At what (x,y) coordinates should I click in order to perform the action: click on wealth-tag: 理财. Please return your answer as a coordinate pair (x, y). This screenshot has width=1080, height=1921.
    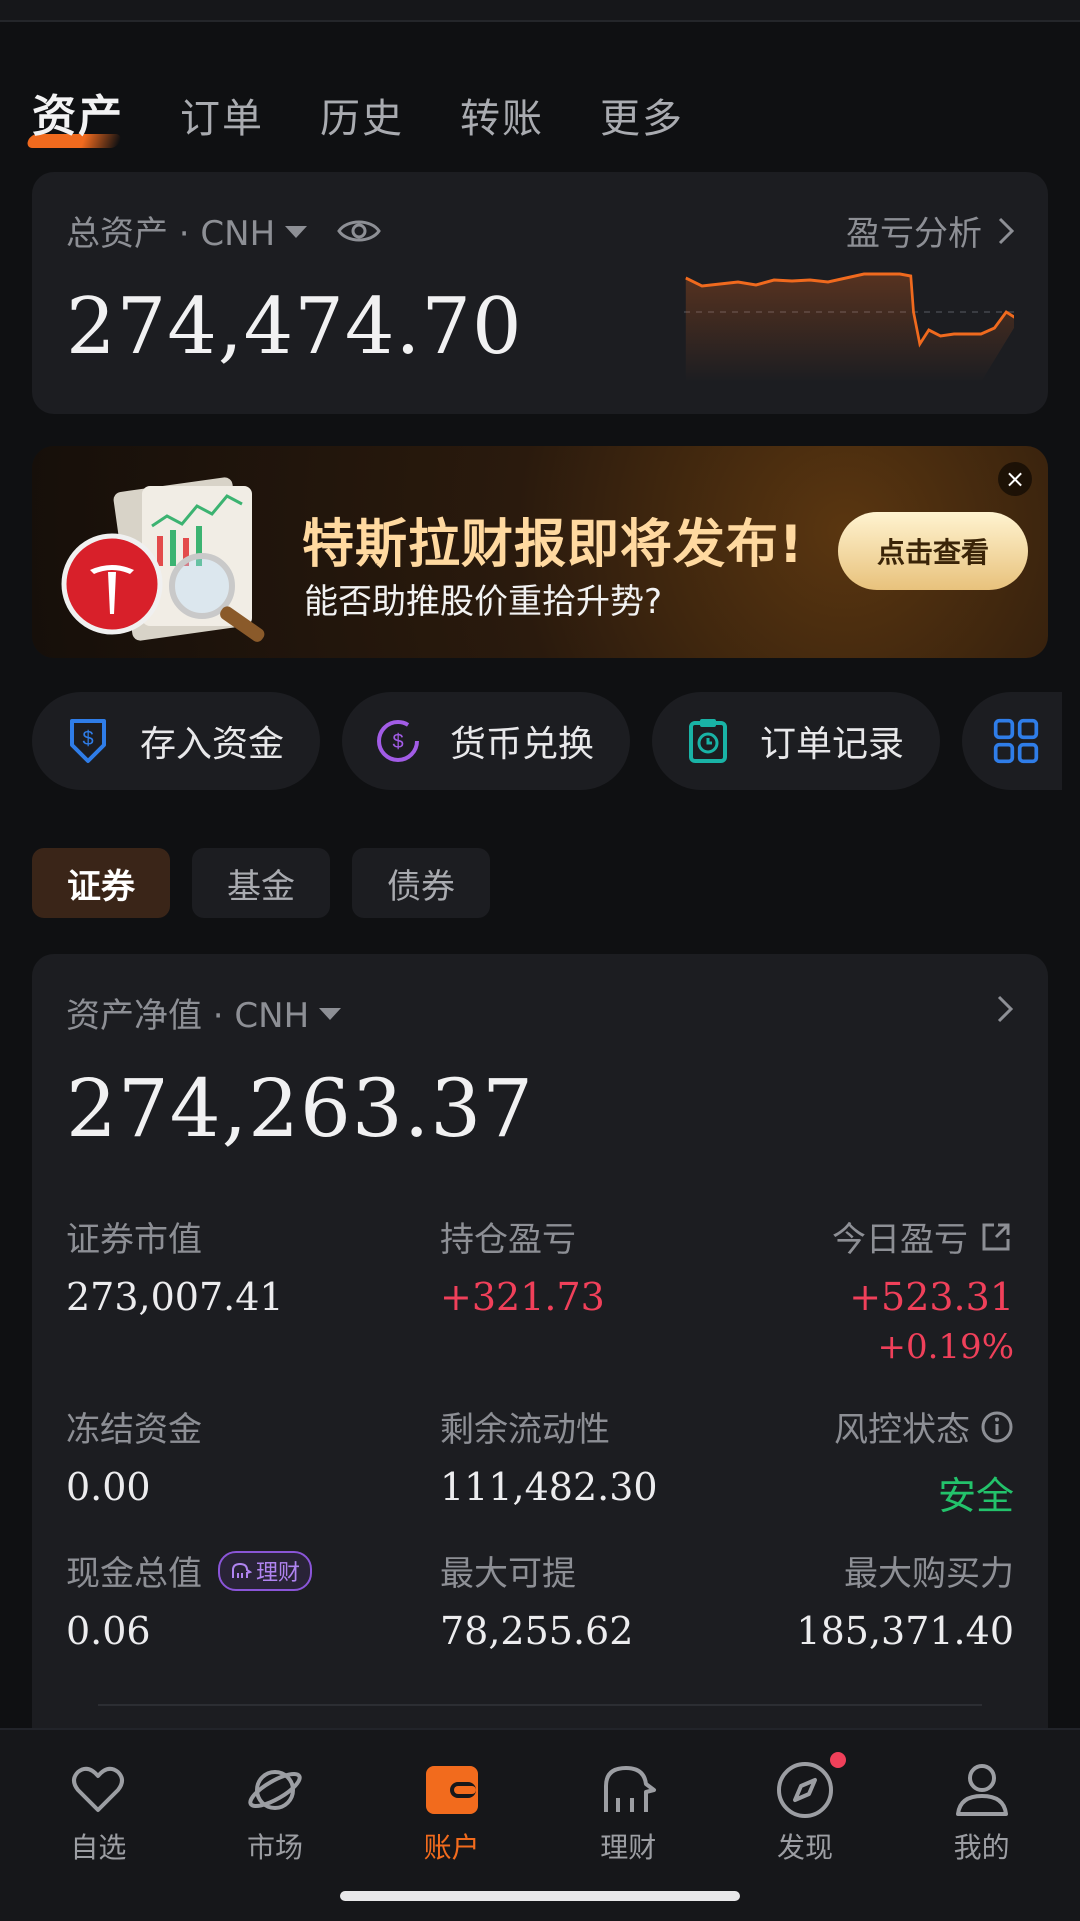
    Looking at the image, I should click on (265, 1570).